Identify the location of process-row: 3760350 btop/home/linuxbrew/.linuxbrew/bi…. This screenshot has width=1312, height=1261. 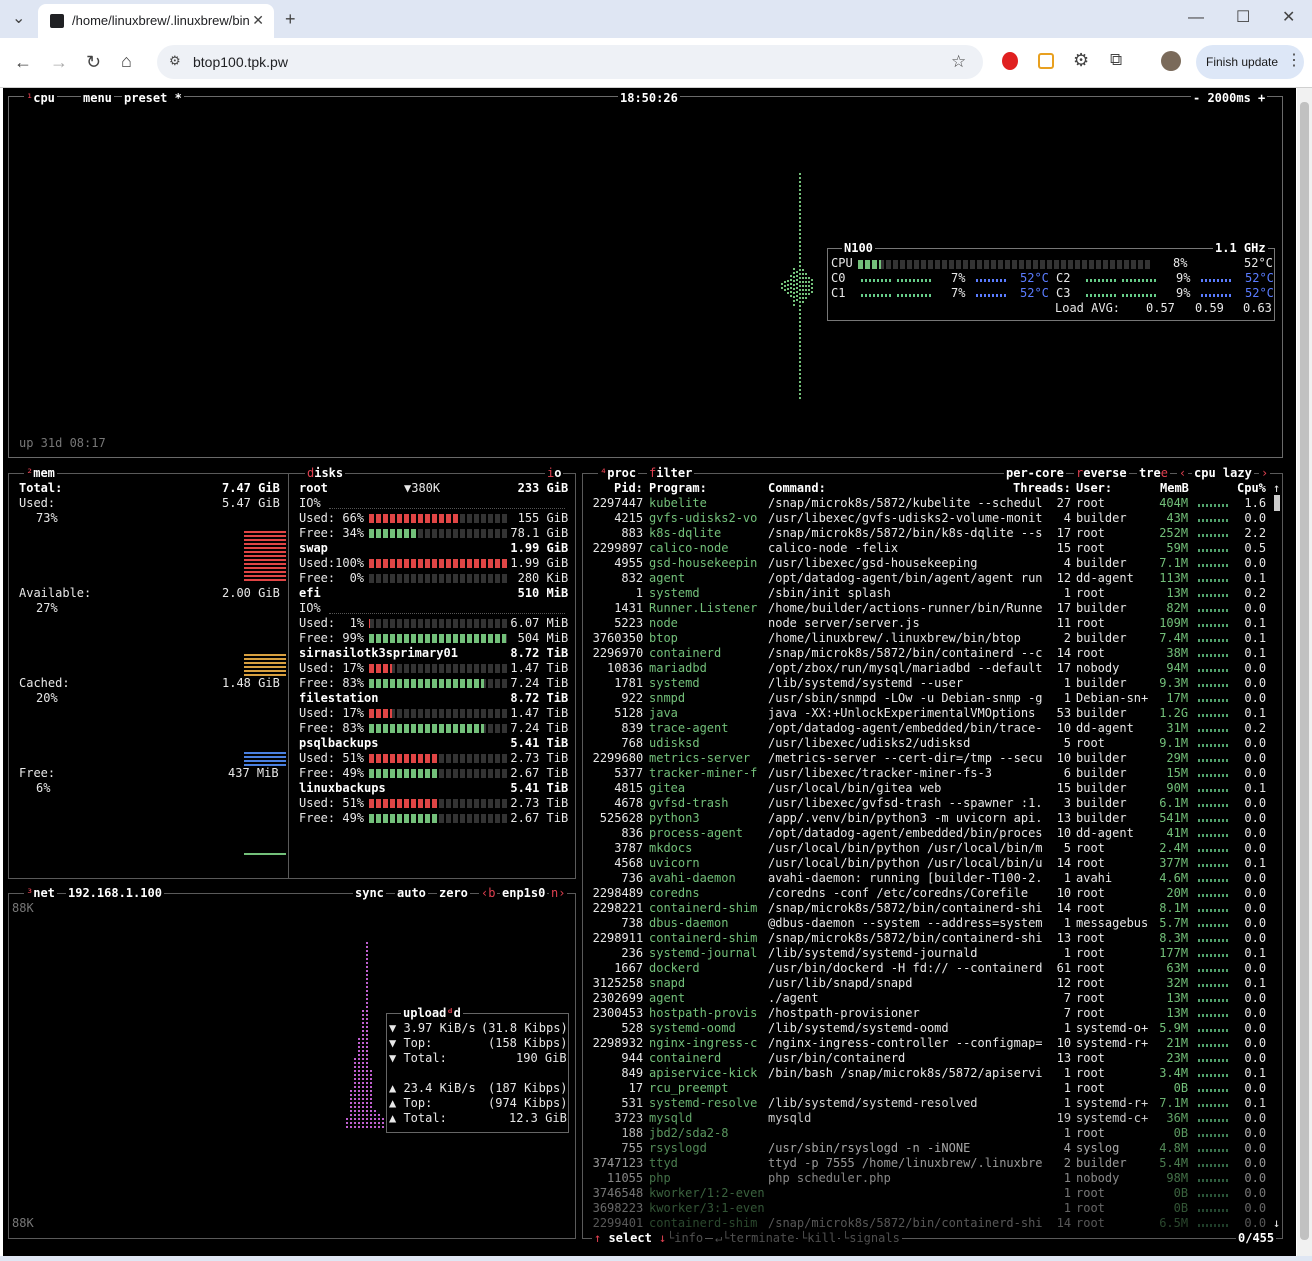
(648, 638).